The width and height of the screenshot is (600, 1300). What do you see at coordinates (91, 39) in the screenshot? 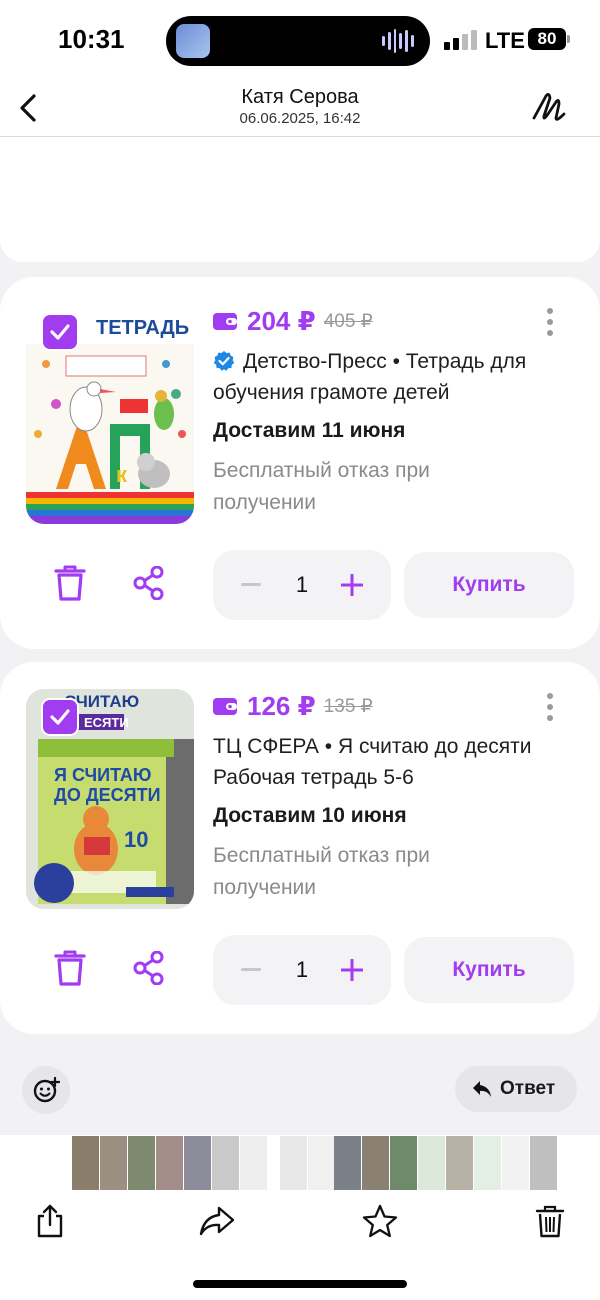
I see `status-time: 10:31` at bounding box center [91, 39].